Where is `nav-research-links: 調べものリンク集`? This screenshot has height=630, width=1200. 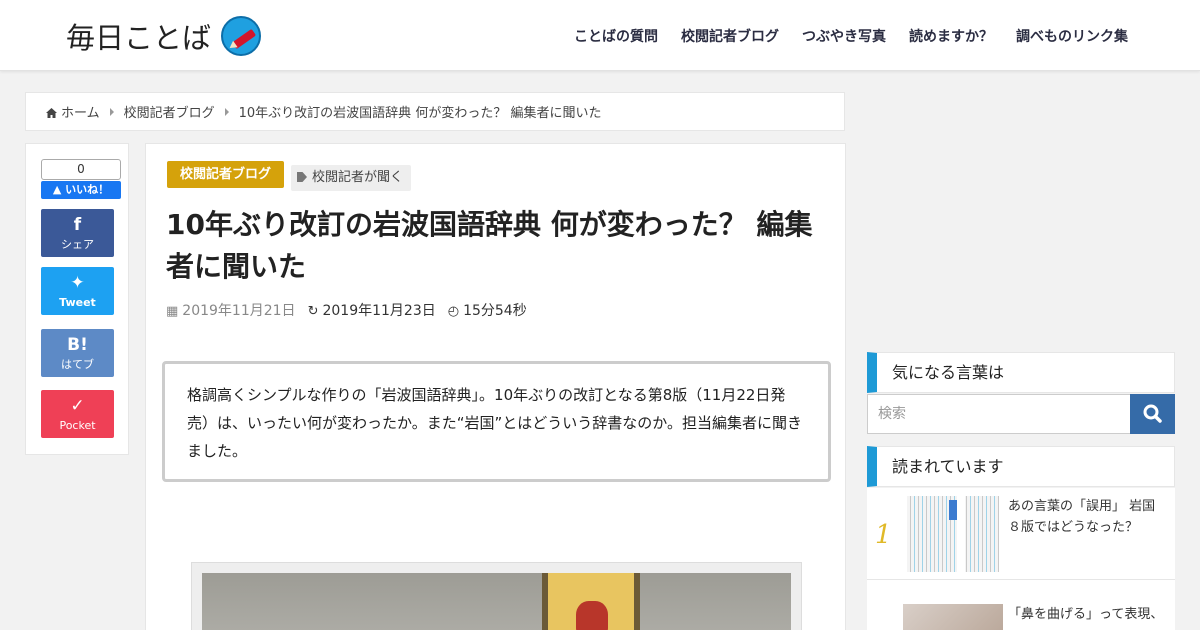 nav-research-links: 調べものリンク集 is located at coordinates (1072, 36).